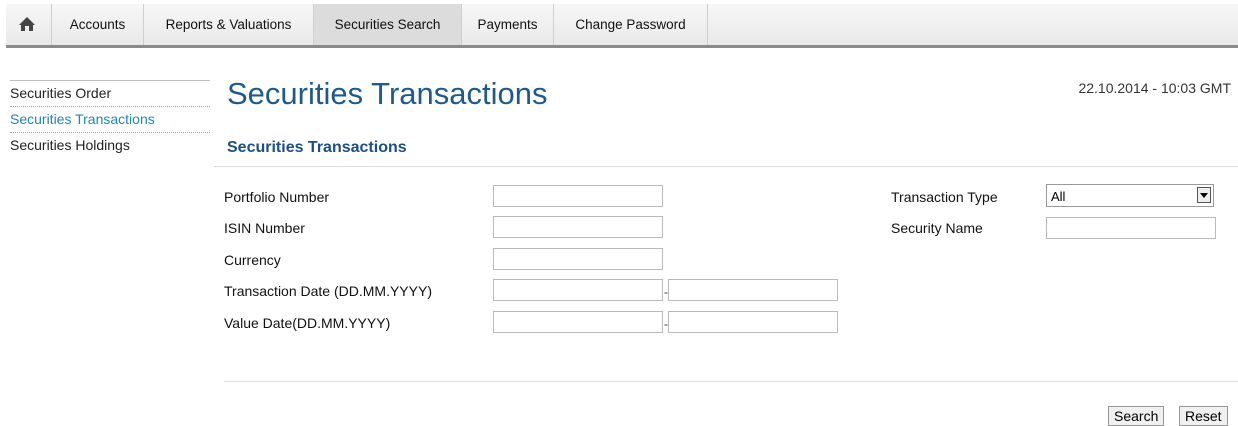 The width and height of the screenshot is (1238, 426). What do you see at coordinates (110, 93) in the screenshot?
I see `sidebar-item-securities-order: Securities Order` at bounding box center [110, 93].